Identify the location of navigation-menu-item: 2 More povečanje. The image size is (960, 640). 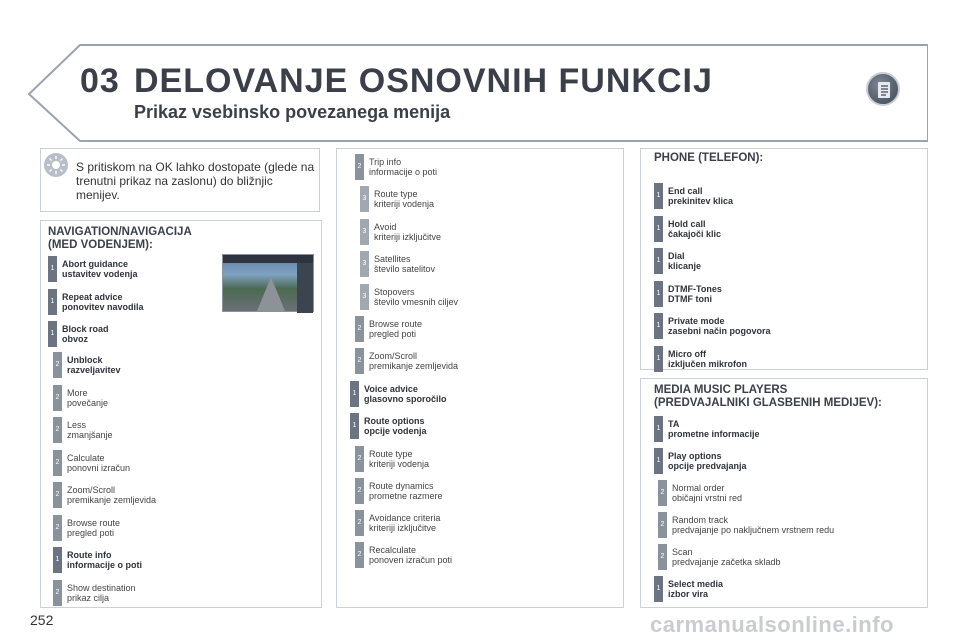
(173, 397).